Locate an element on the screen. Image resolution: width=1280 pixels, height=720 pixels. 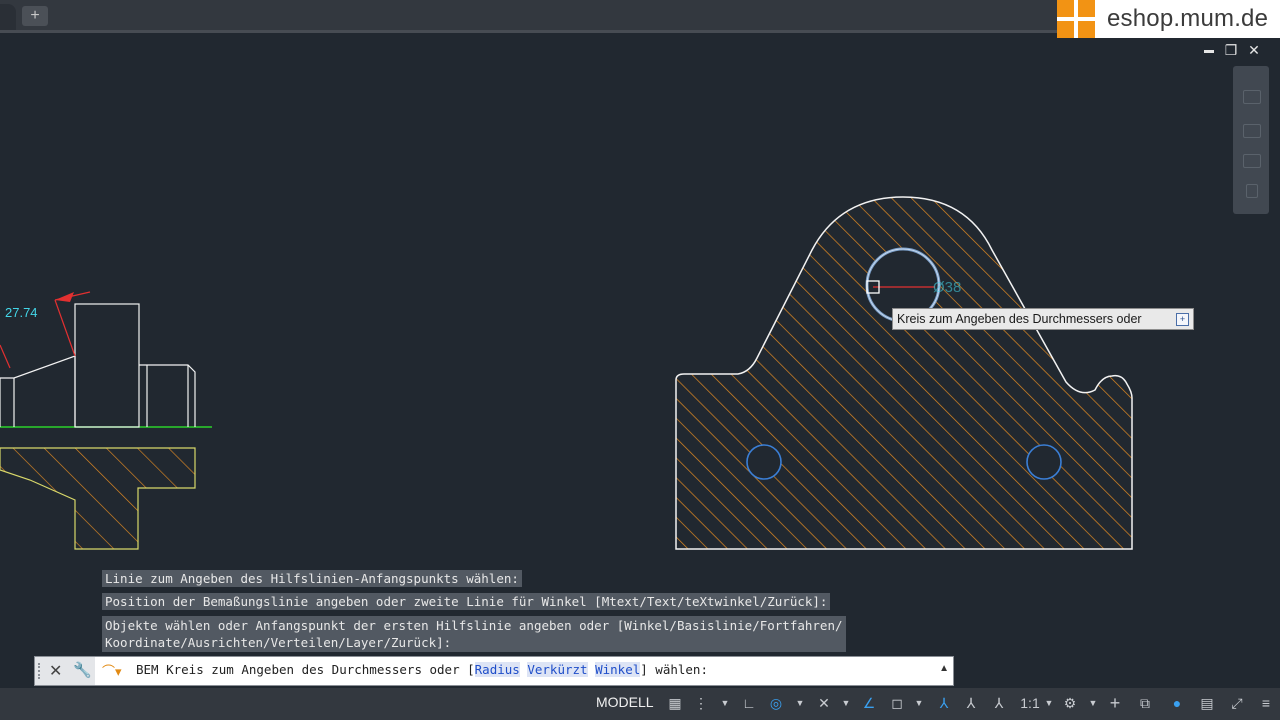
maximize-view-icon: ⤢ is located at coordinates (1237, 703).